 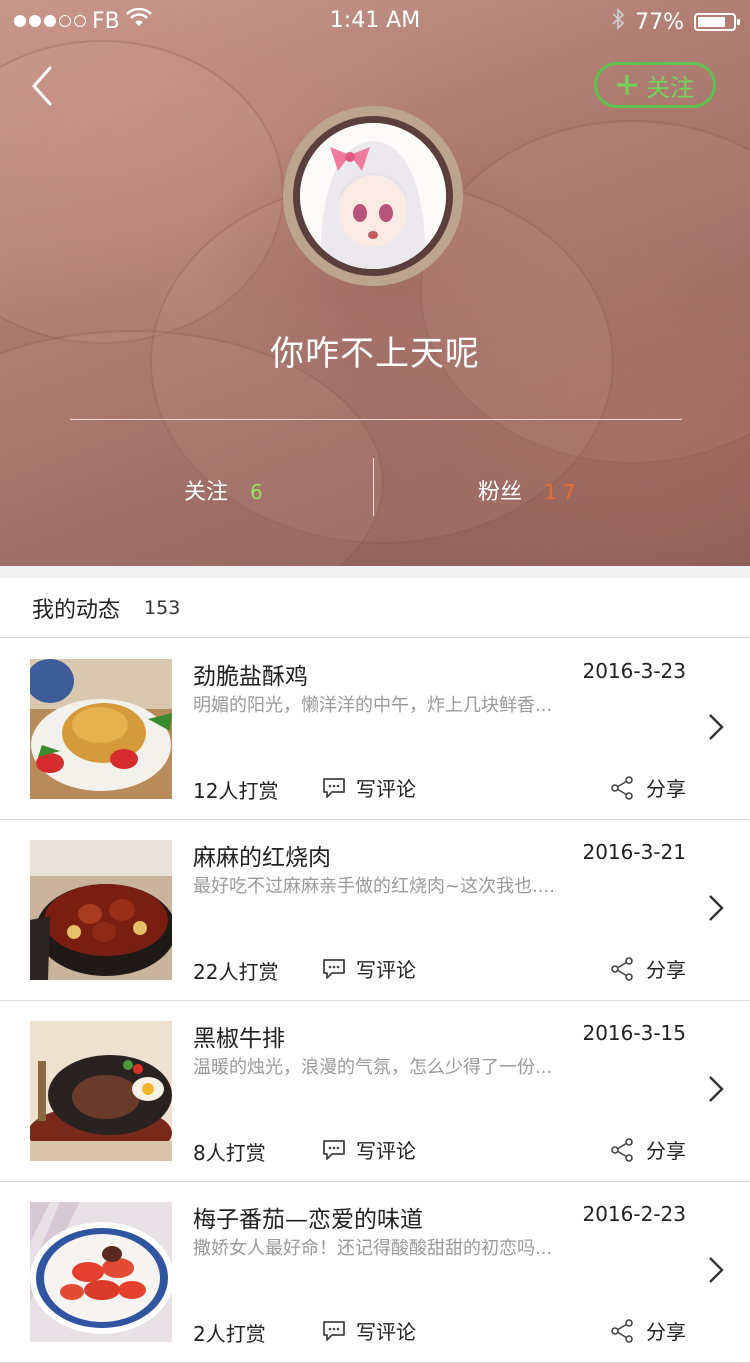 I want to click on item-title: 麻麻的红烧肉, so click(x=262, y=858).